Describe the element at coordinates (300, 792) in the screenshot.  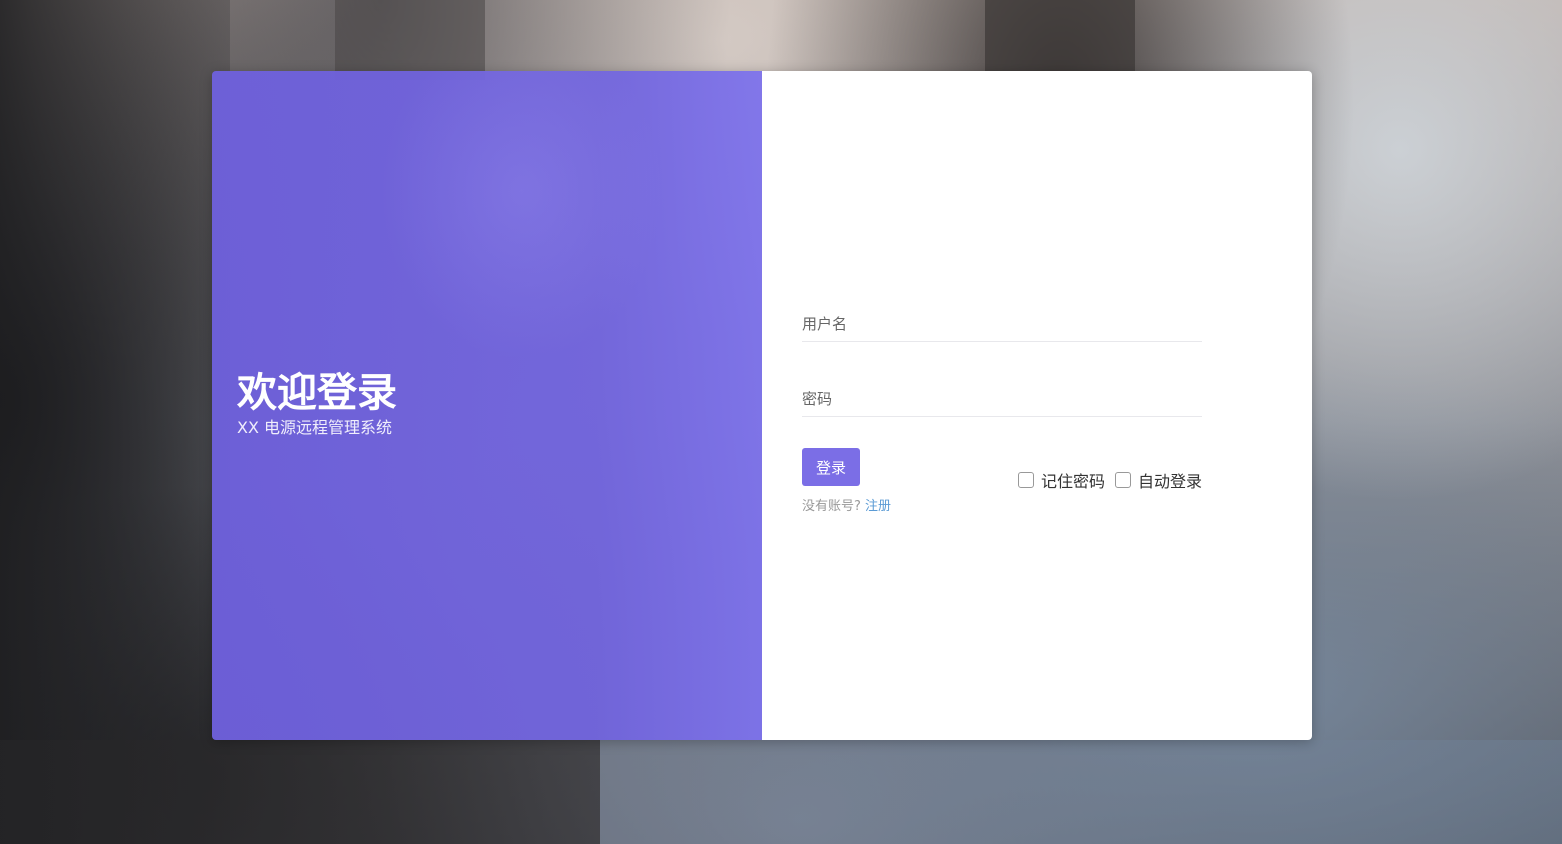
I see `background-floor-left` at that location.